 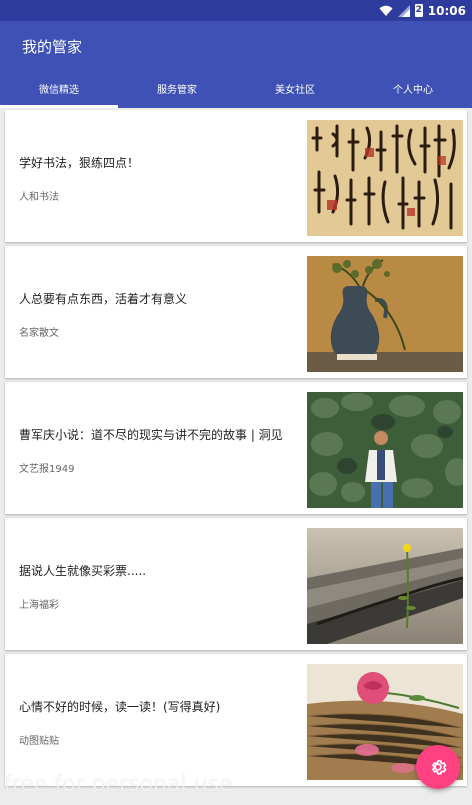 I want to click on tab-service-butler: 服务管家, so click(x=177, y=92).